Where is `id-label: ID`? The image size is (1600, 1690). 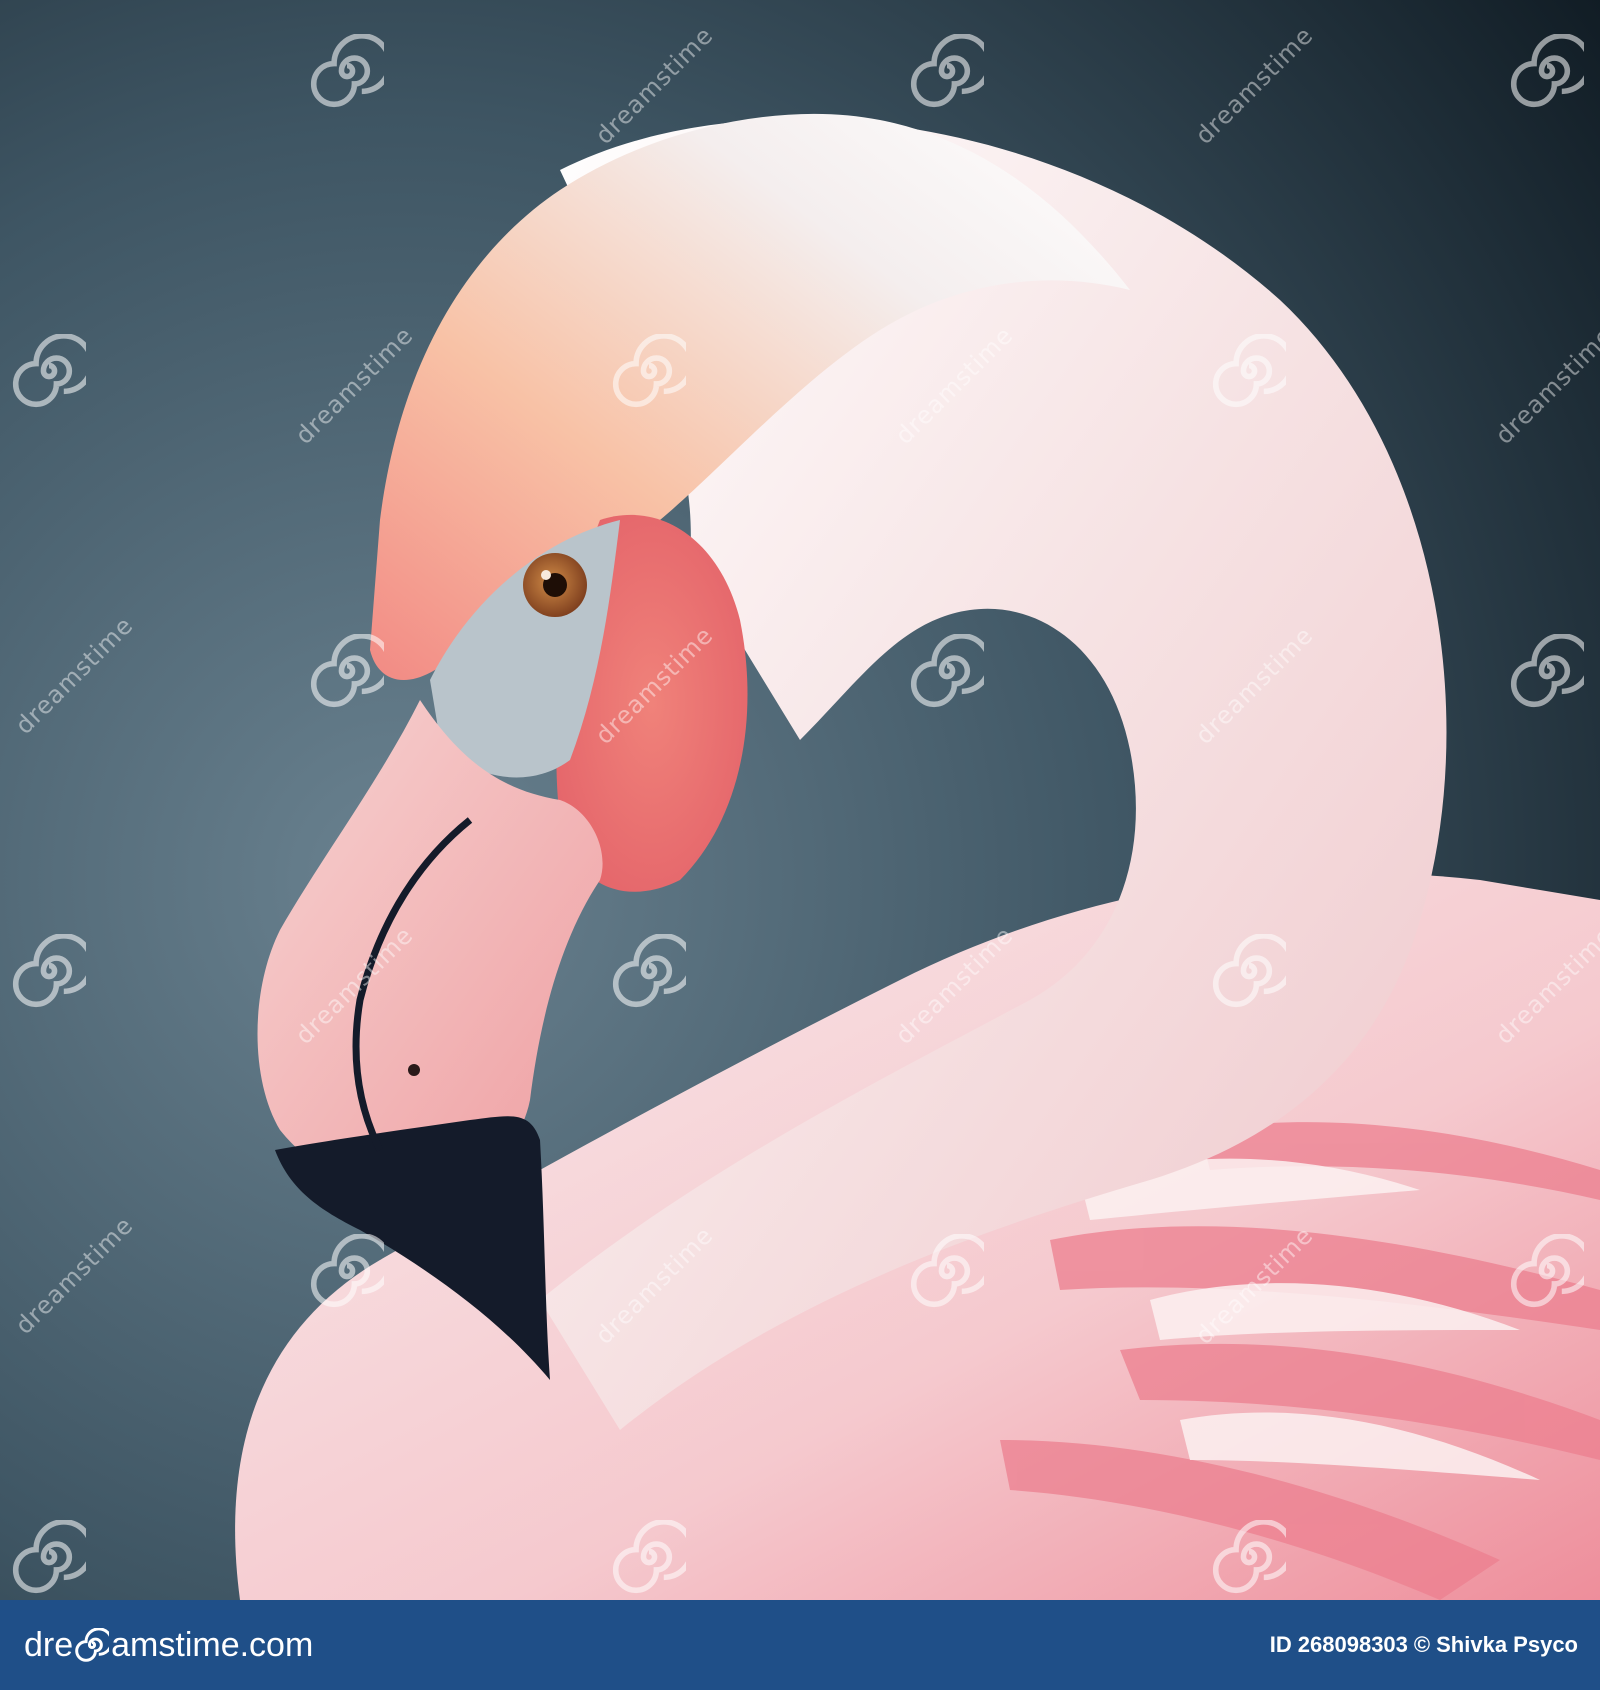 id-label: ID is located at coordinates (1280, 1644).